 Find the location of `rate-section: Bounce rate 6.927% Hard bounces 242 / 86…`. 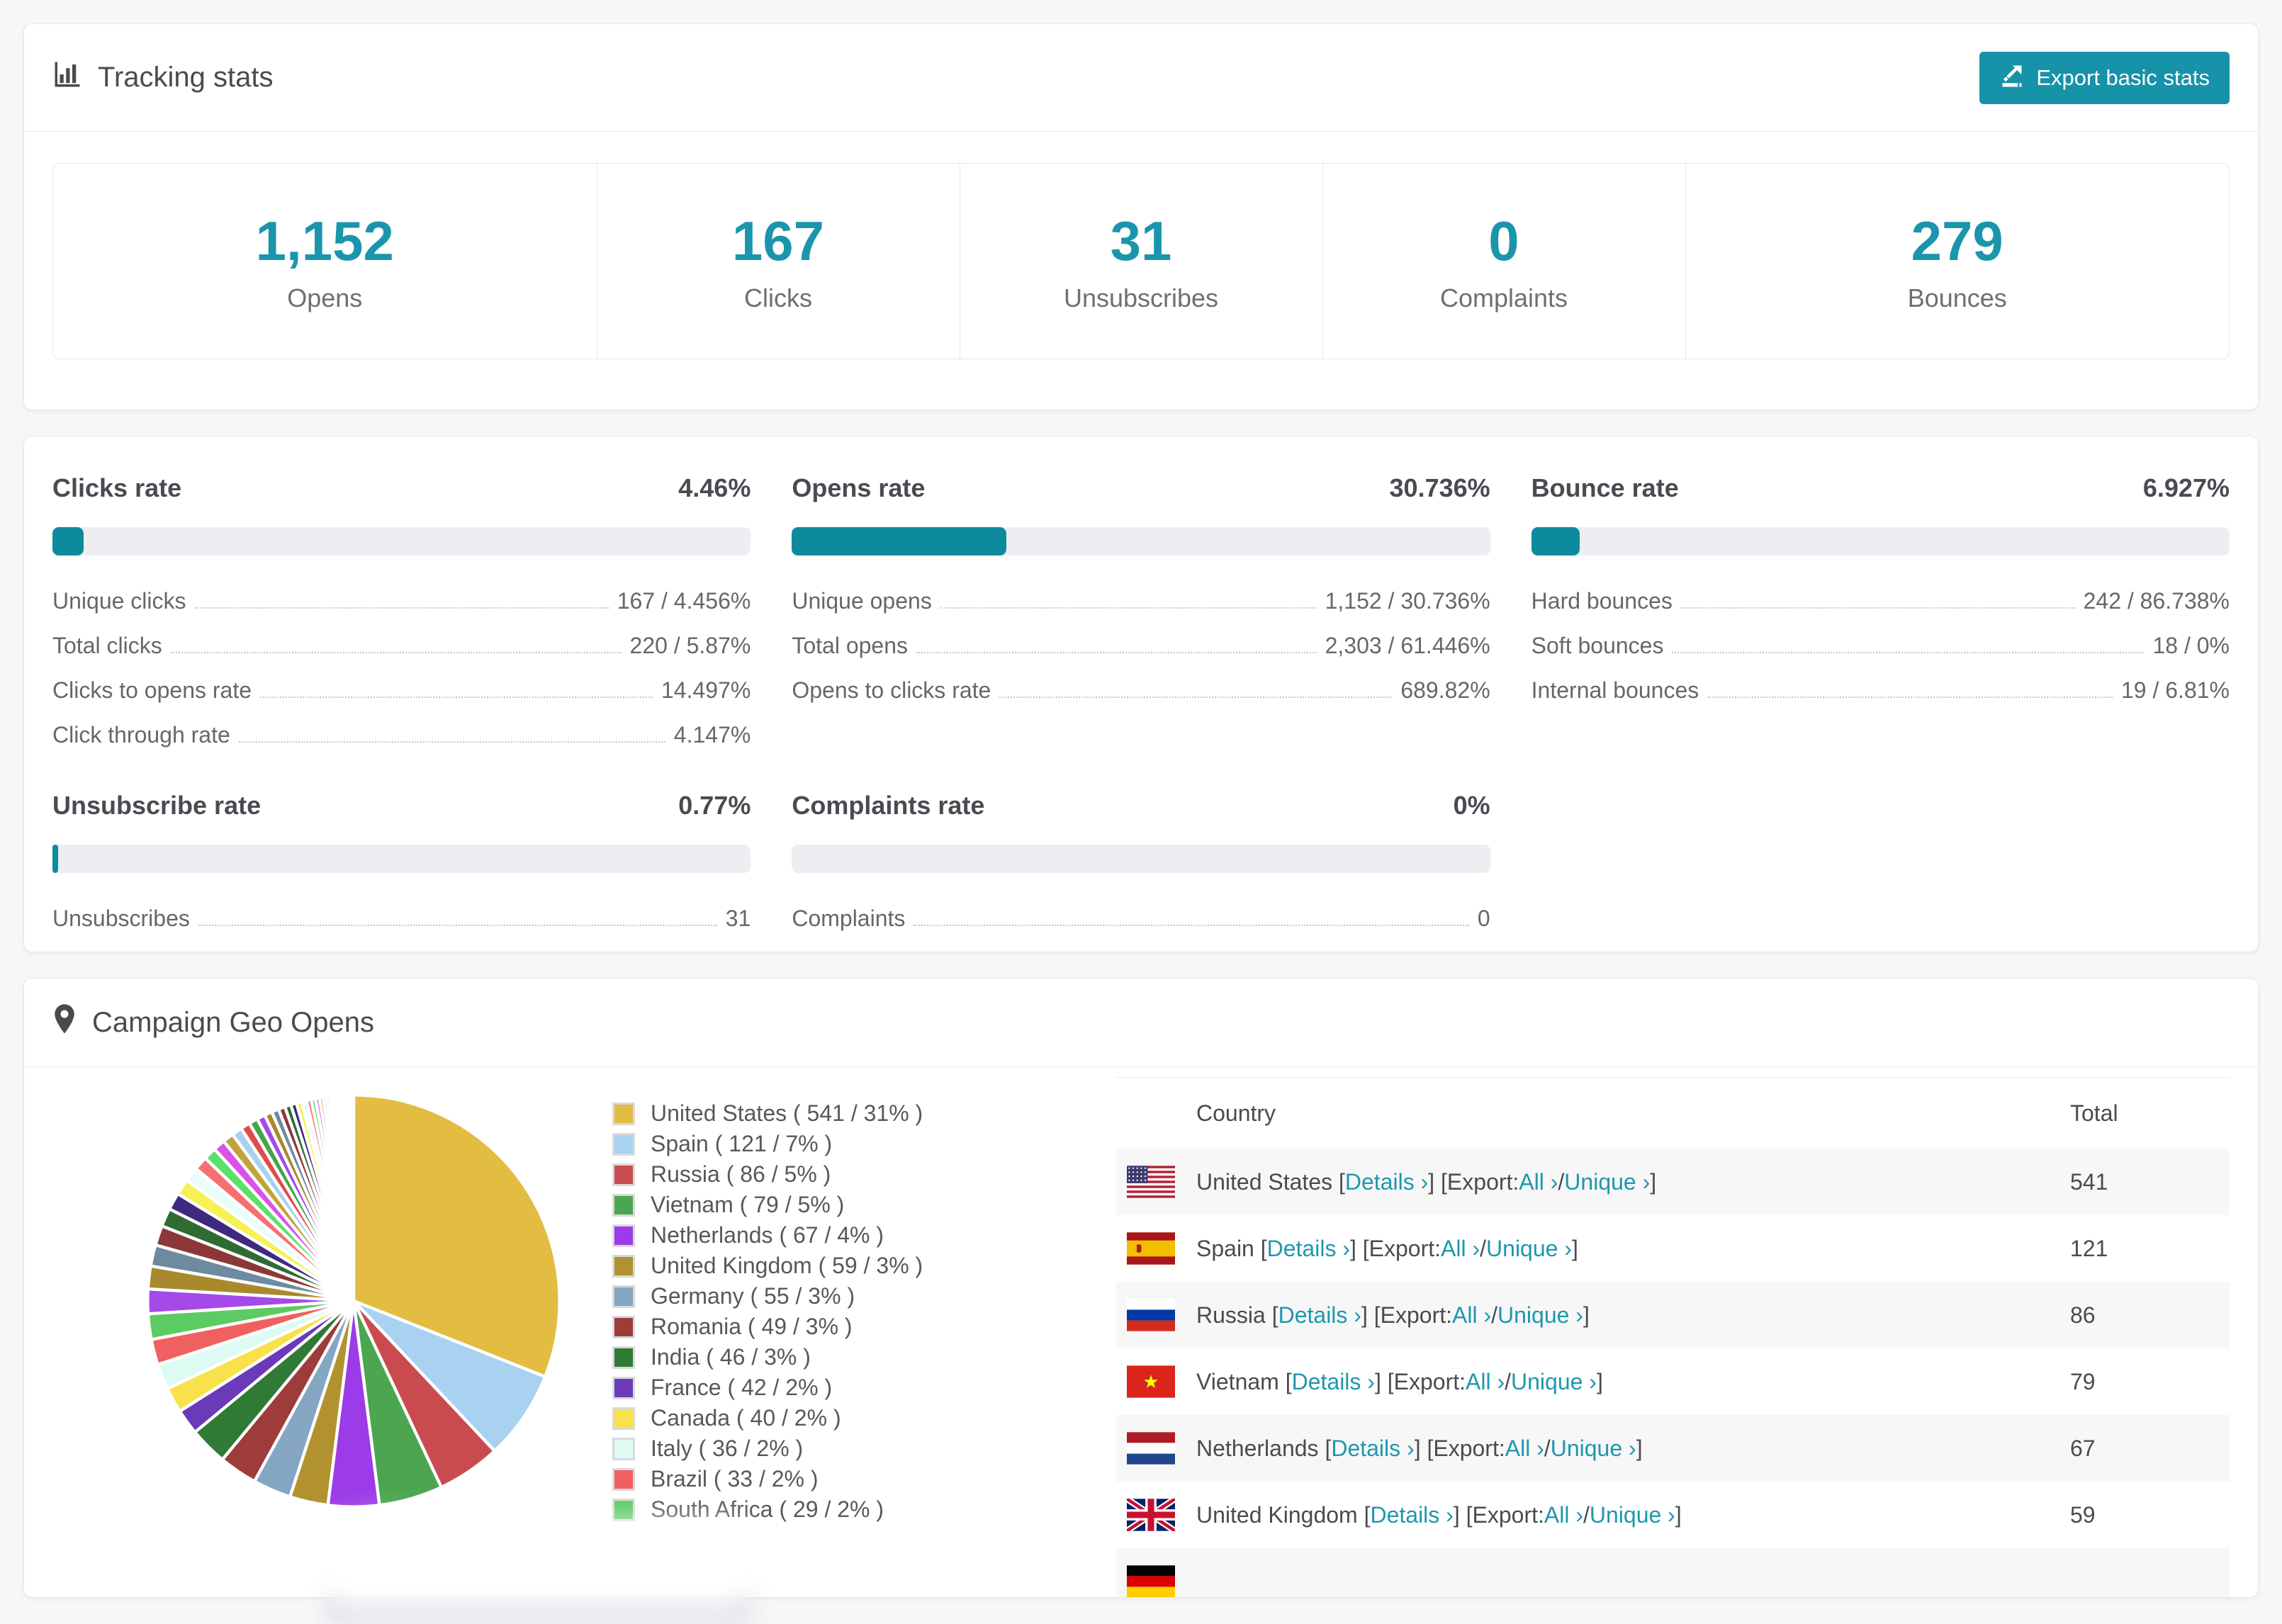

rate-section: Bounce rate 6.927% Hard bounces 242 / 86… is located at coordinates (1881, 610).